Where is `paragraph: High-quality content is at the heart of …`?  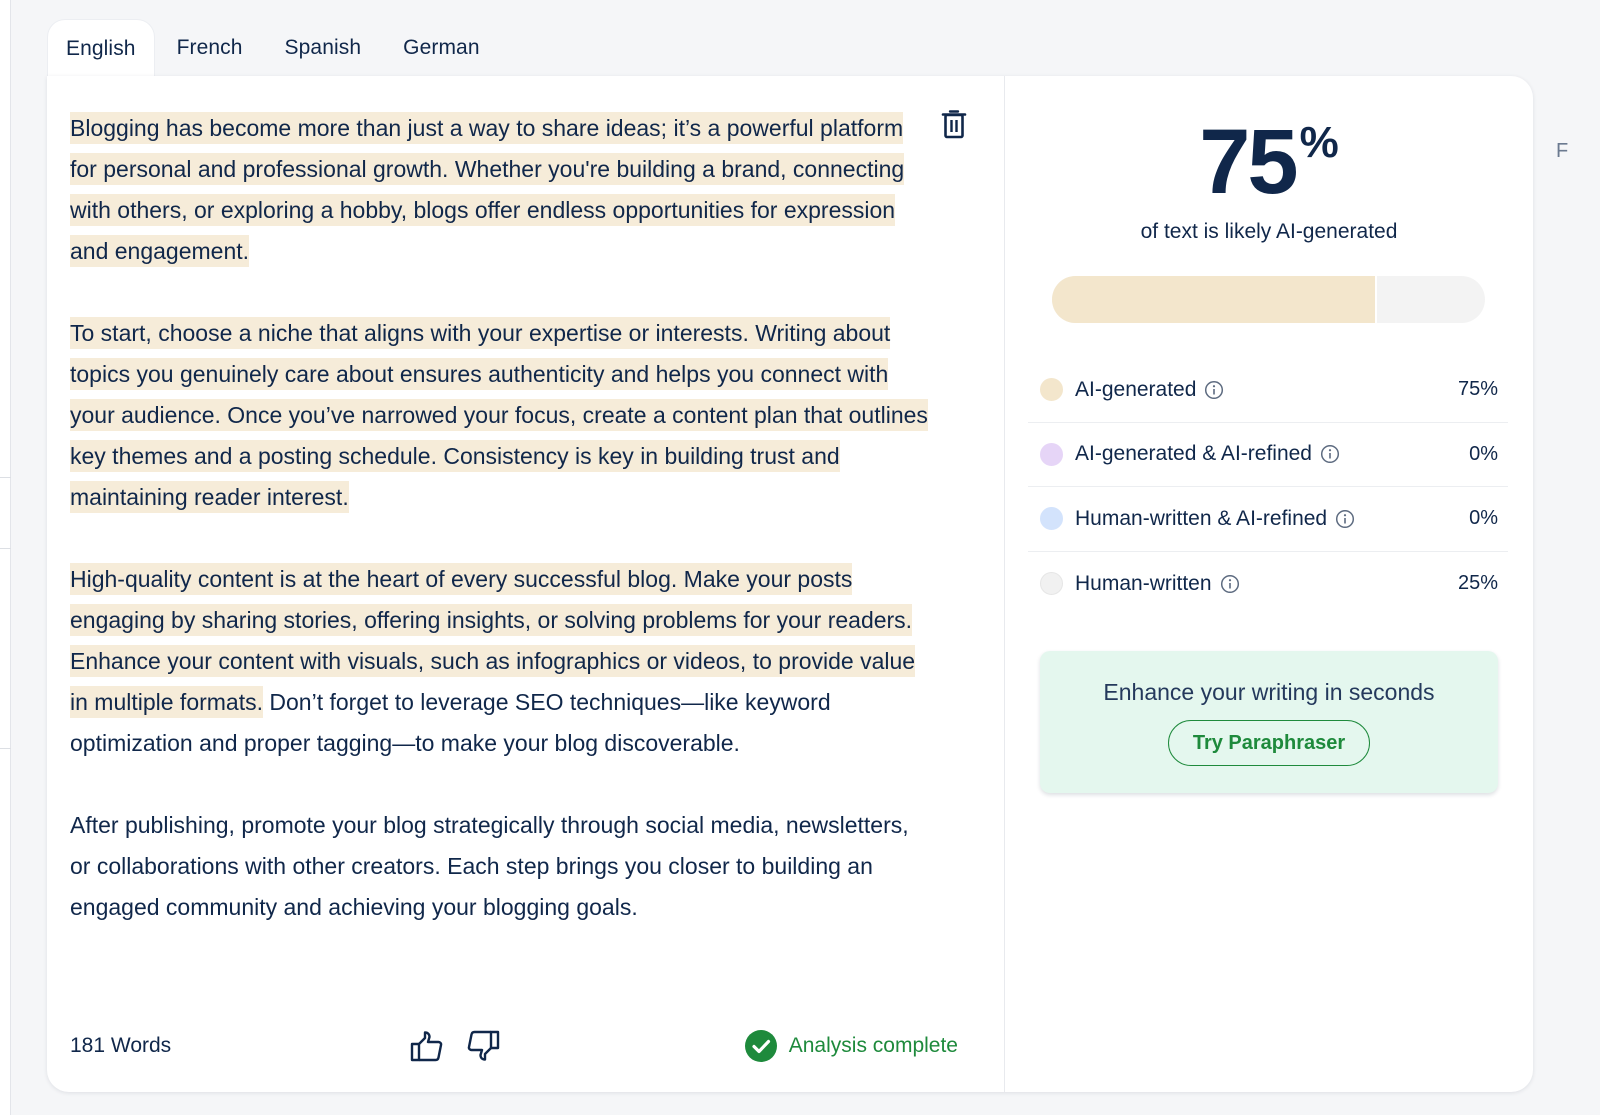
paragraph: High-quality content is at the heart of … is located at coordinates (500, 661).